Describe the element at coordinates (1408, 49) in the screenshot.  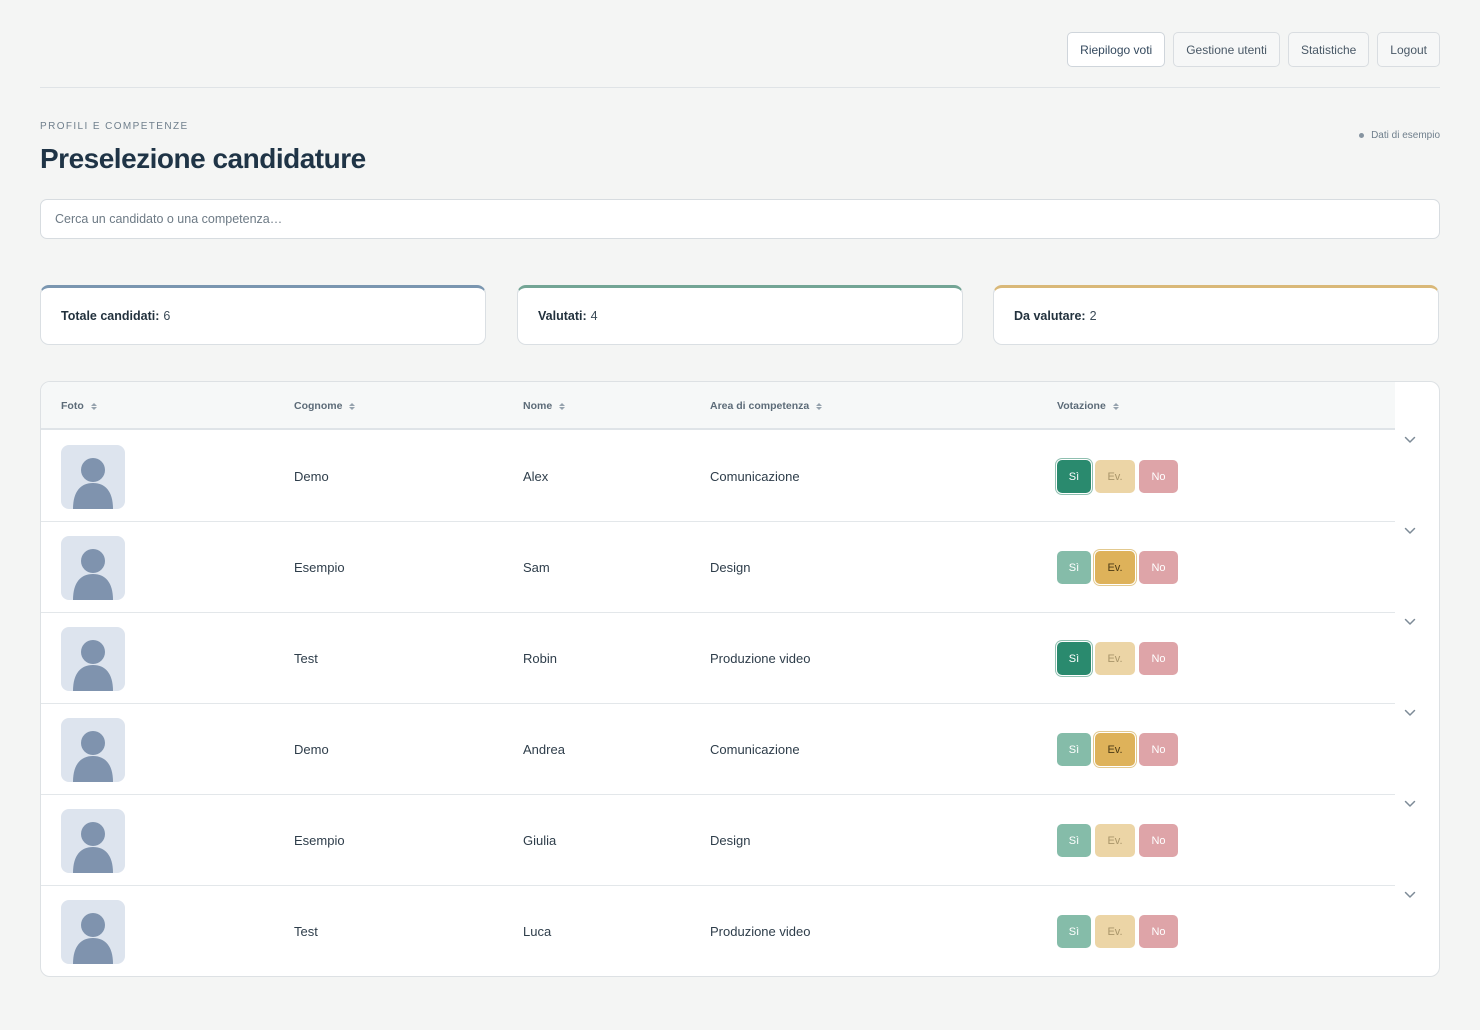
I see `logout-button: Logout` at that location.